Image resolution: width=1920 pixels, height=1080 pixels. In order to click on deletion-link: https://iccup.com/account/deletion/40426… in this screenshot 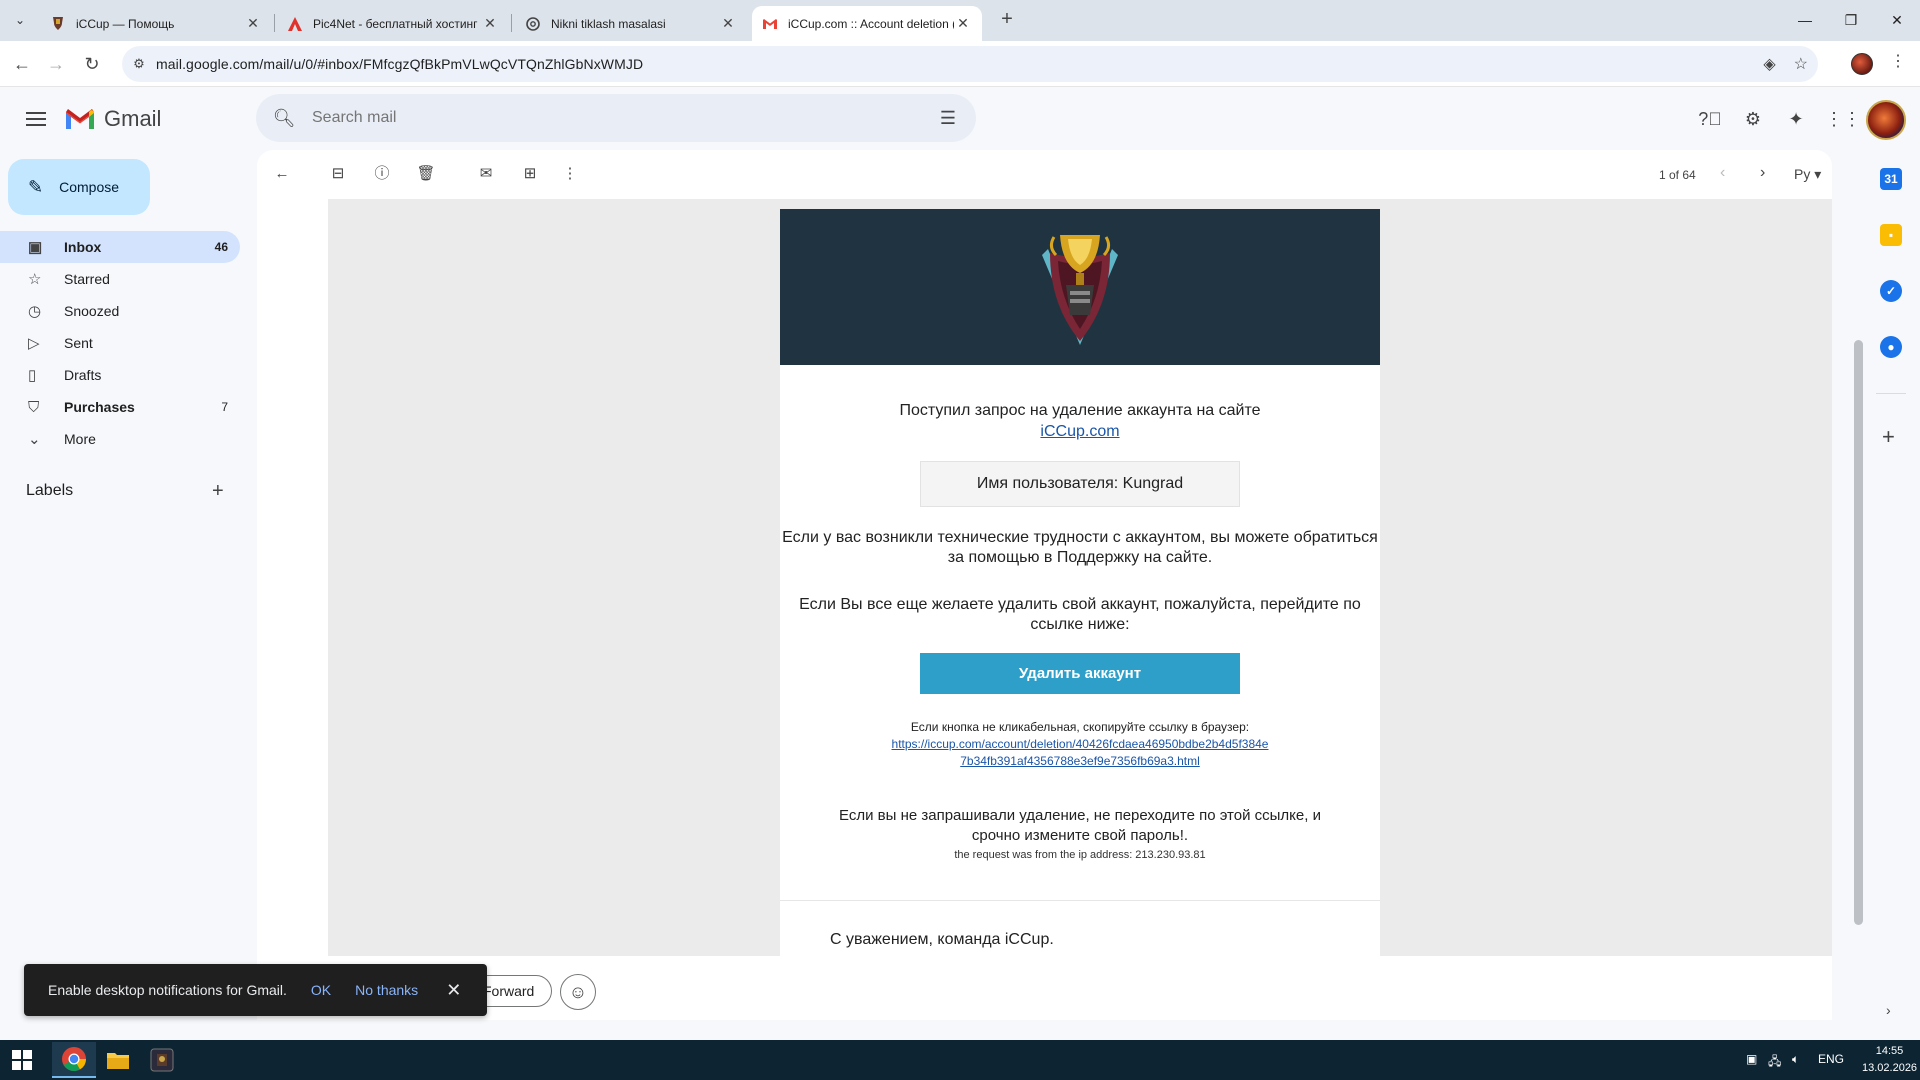, I will do `click(1080, 744)`.